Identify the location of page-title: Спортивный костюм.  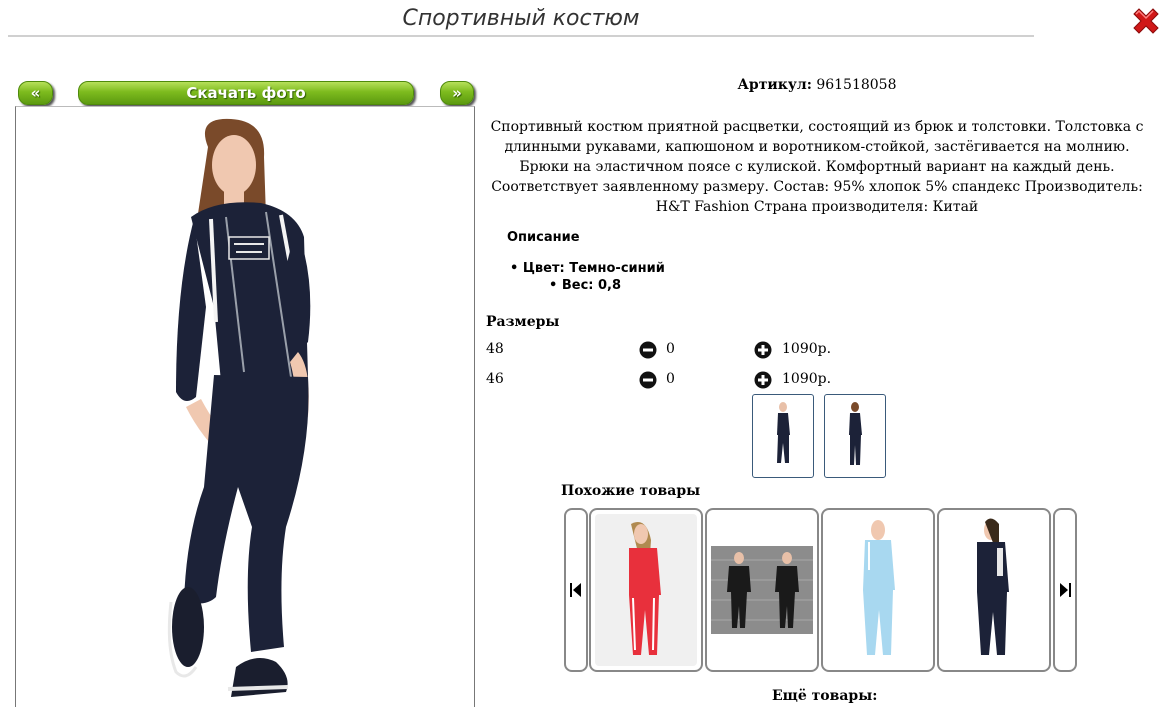
(521, 18).